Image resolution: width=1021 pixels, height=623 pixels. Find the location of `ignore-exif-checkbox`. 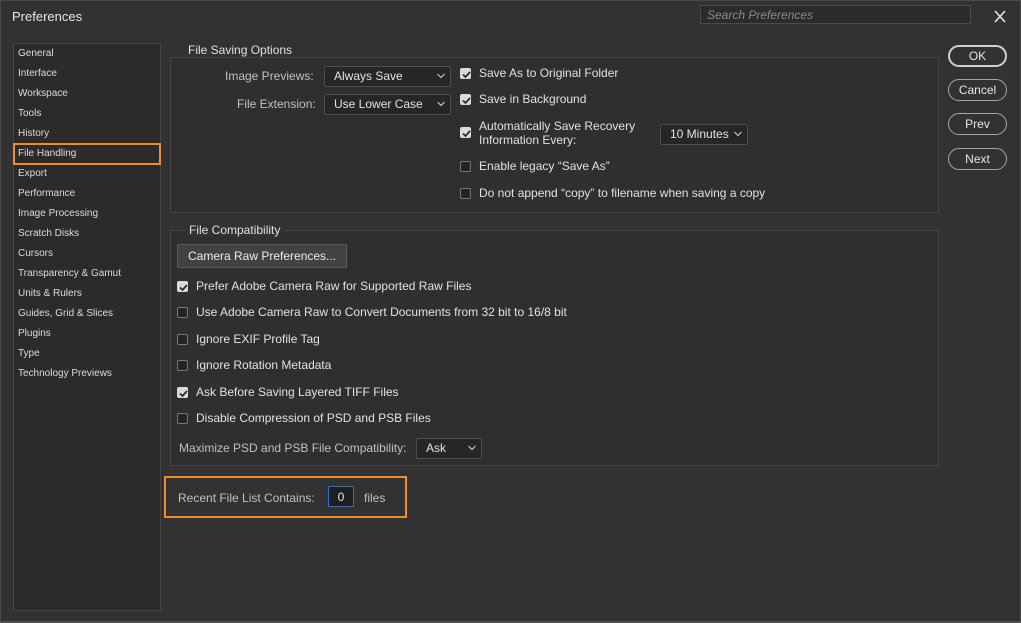

ignore-exif-checkbox is located at coordinates (182, 339).